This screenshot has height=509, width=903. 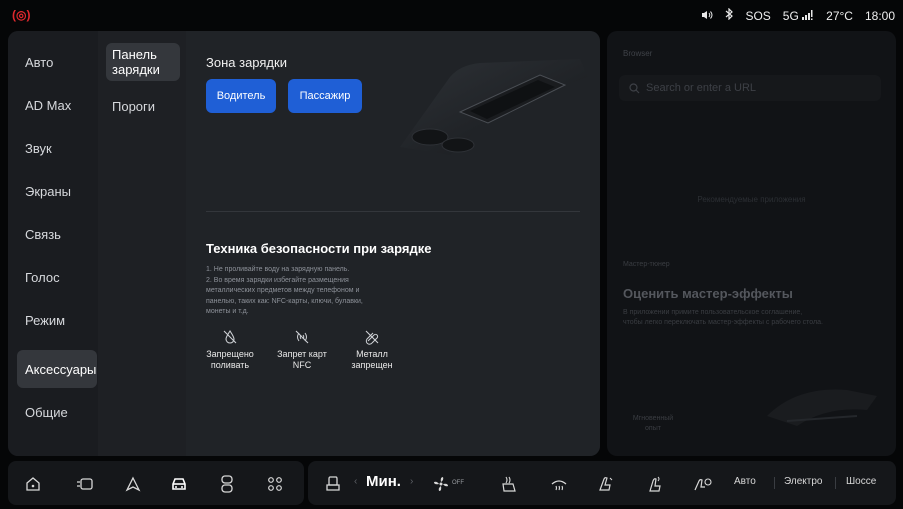 I want to click on no-metal-icon, so click(x=372, y=338).